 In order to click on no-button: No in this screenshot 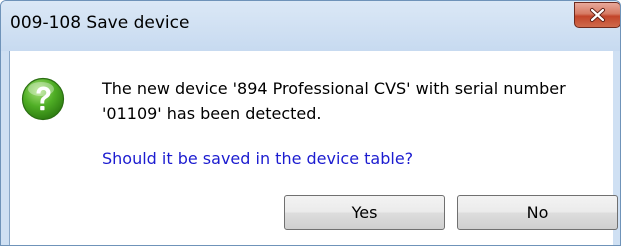, I will do `click(537, 212)`.